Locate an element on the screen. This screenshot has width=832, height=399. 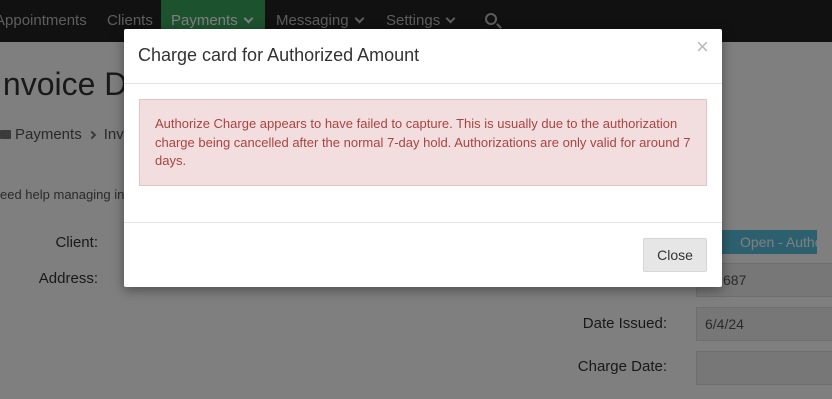
modal-header: Charge card for Authorized Amount × is located at coordinates (423, 56).